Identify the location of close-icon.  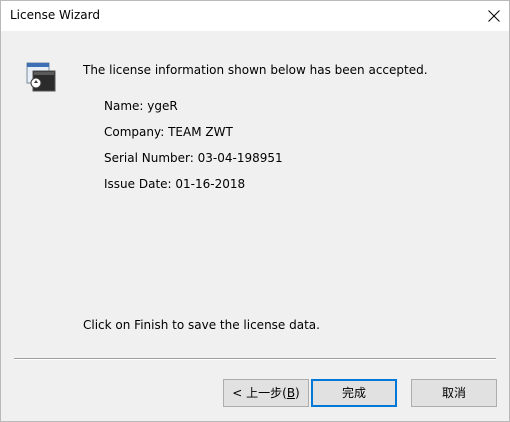
(494, 16).